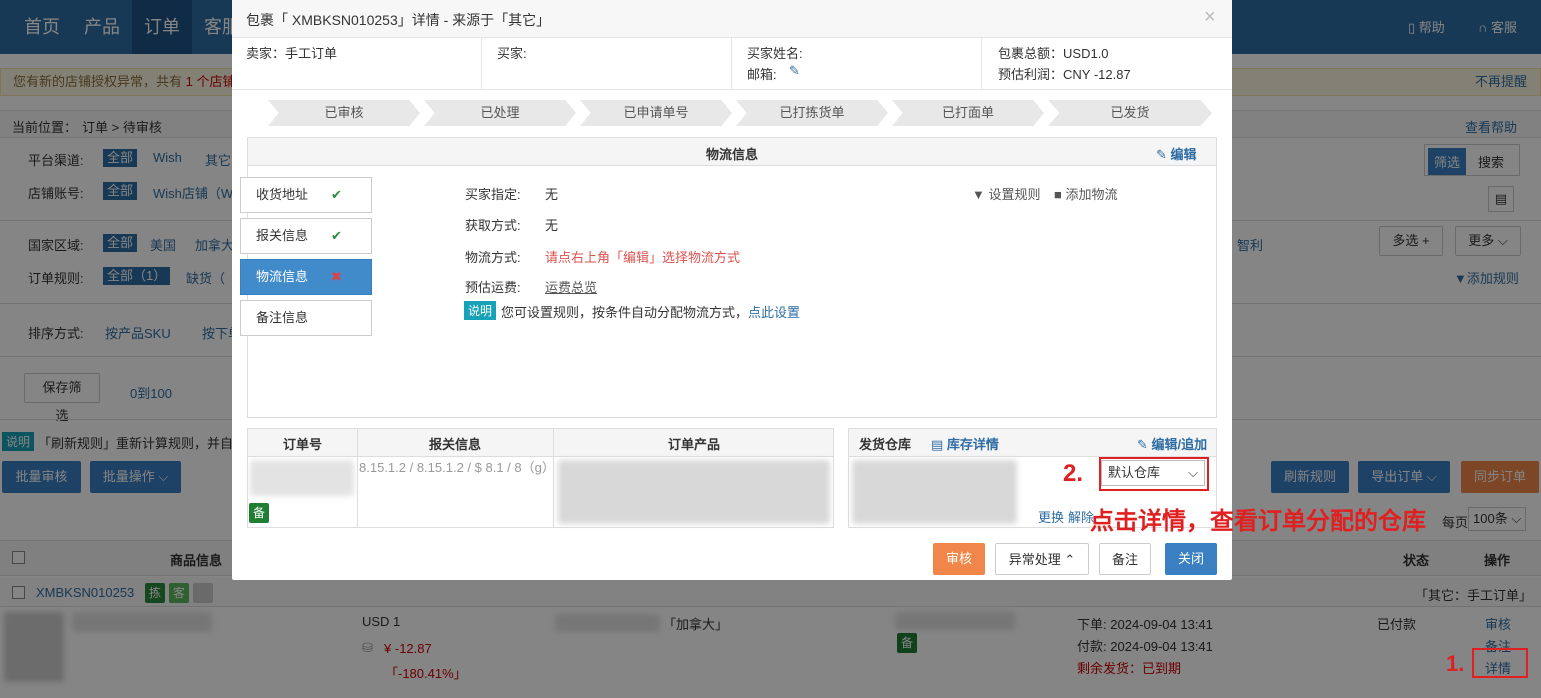 This screenshot has height=698, width=1541. What do you see at coordinates (571, 286) in the screenshot?
I see `fee-overview-link: 运费总览` at bounding box center [571, 286].